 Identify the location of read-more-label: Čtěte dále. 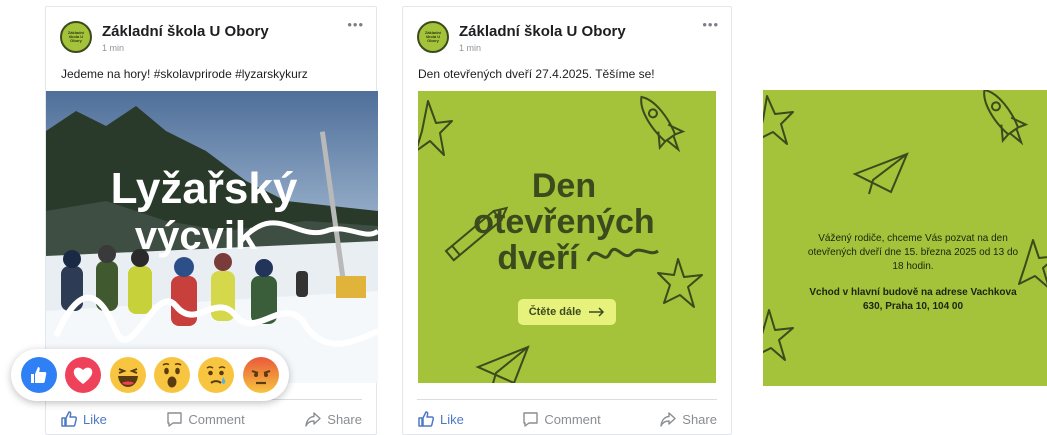
(555, 312).